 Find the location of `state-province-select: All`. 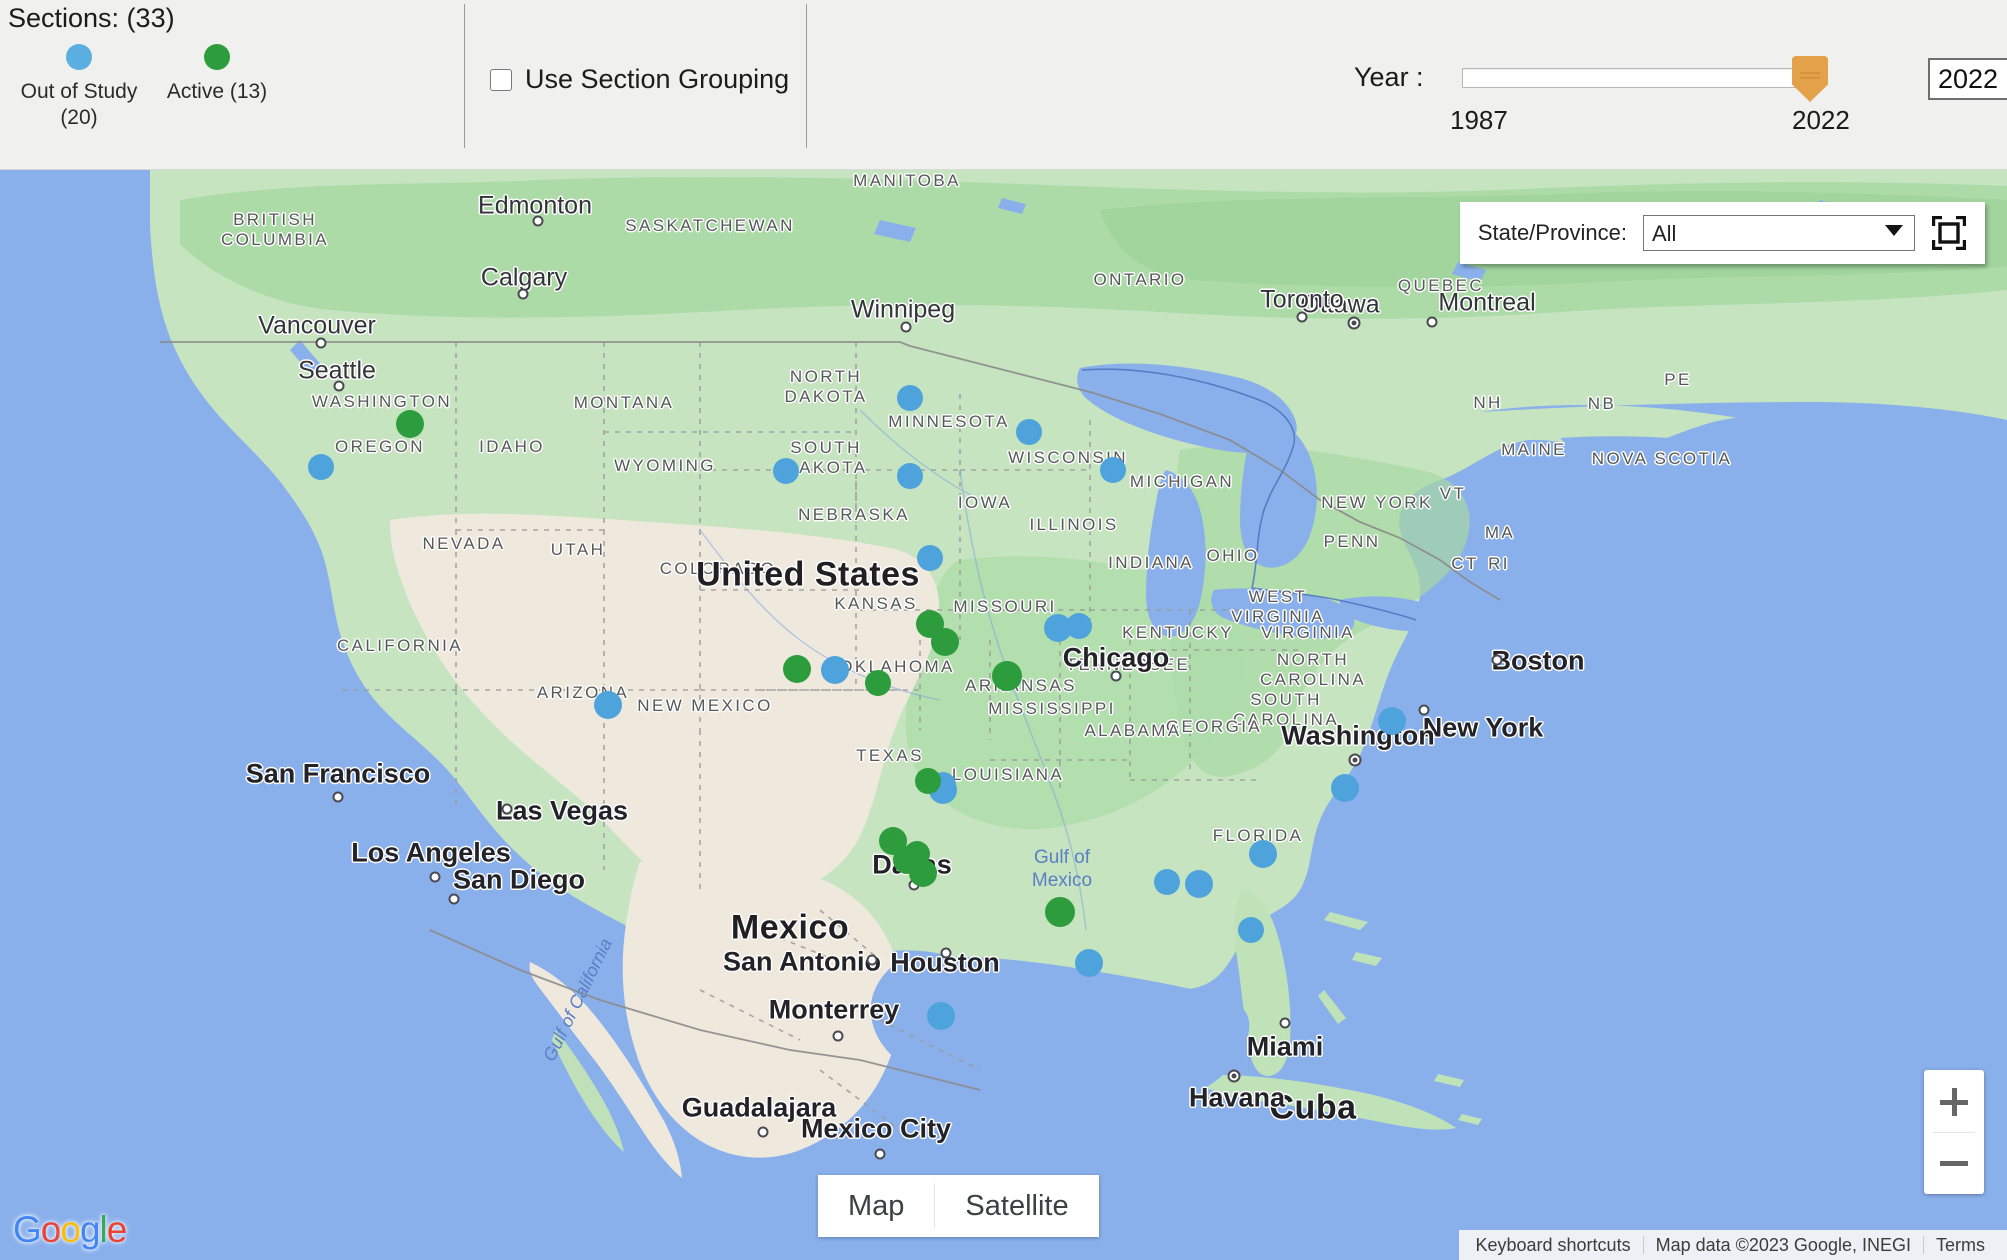

state-province-select: All is located at coordinates (1779, 233).